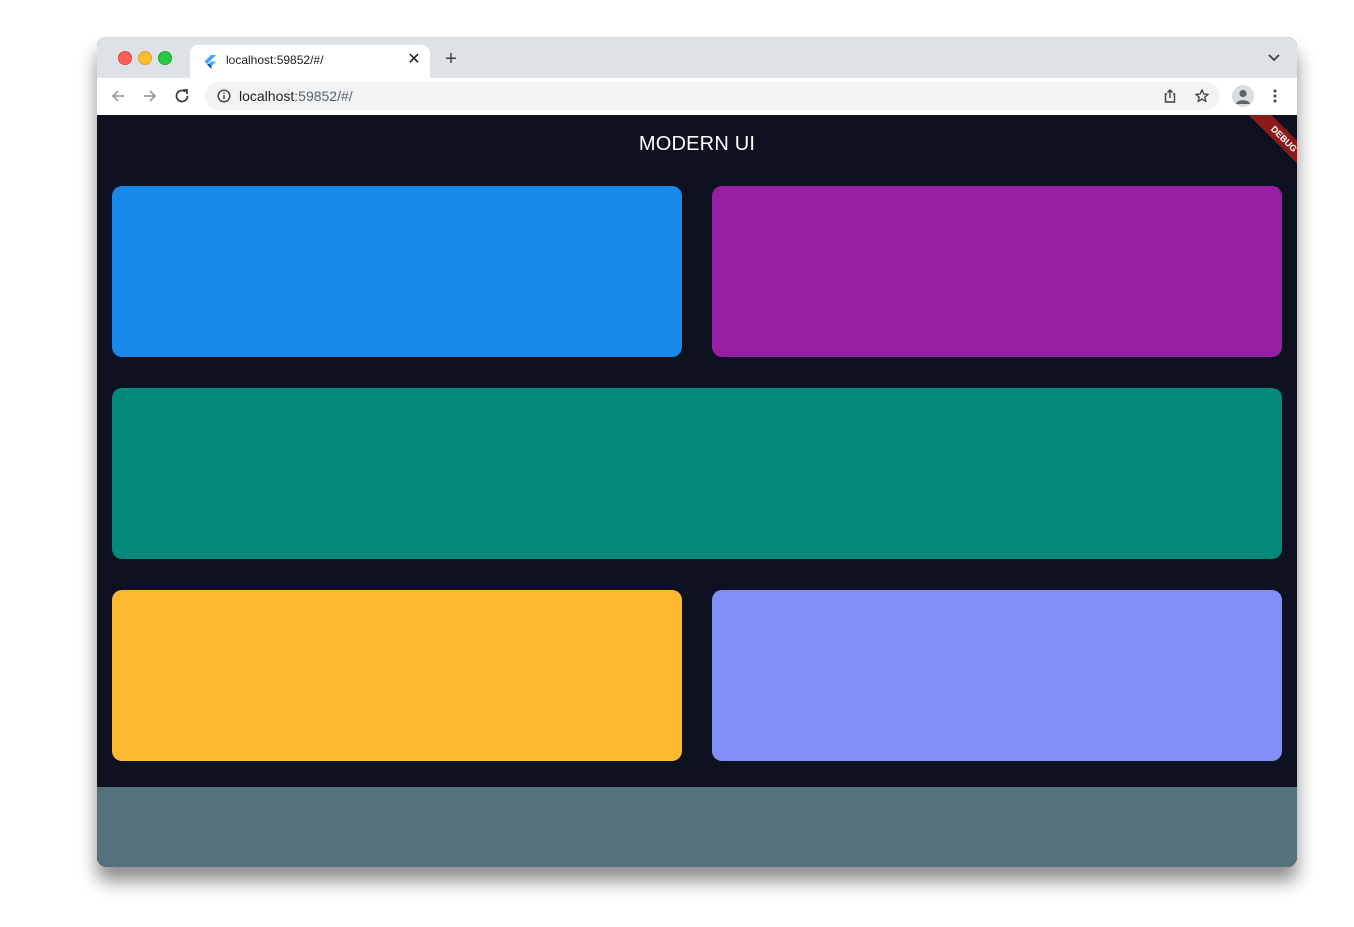  I want to click on profile-icon, so click(1243, 96).